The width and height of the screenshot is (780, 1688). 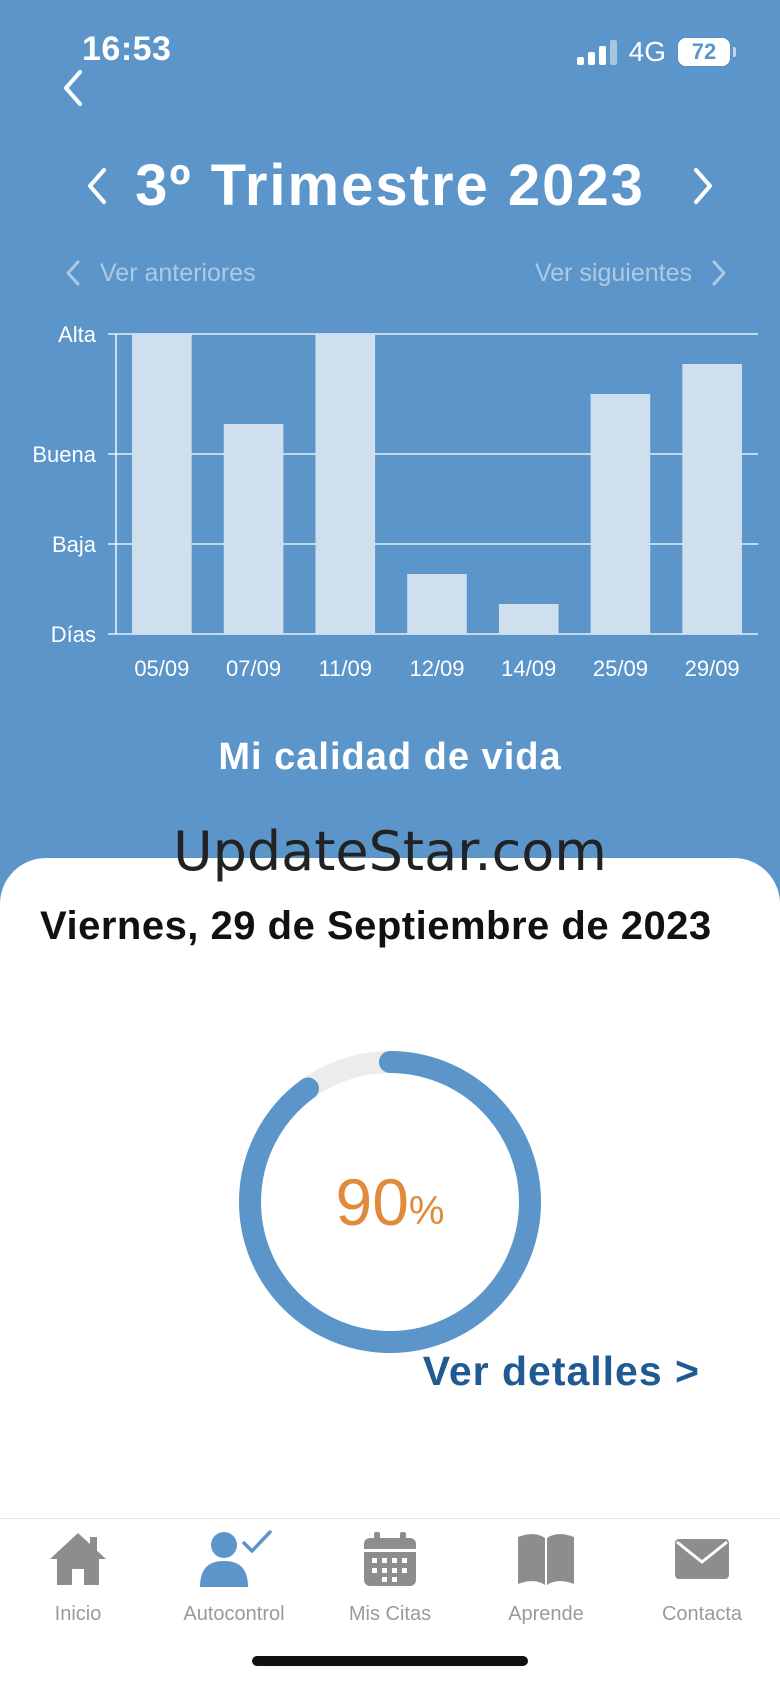 What do you see at coordinates (390, 1614) in the screenshot?
I see `tab-label: Mis Citas` at bounding box center [390, 1614].